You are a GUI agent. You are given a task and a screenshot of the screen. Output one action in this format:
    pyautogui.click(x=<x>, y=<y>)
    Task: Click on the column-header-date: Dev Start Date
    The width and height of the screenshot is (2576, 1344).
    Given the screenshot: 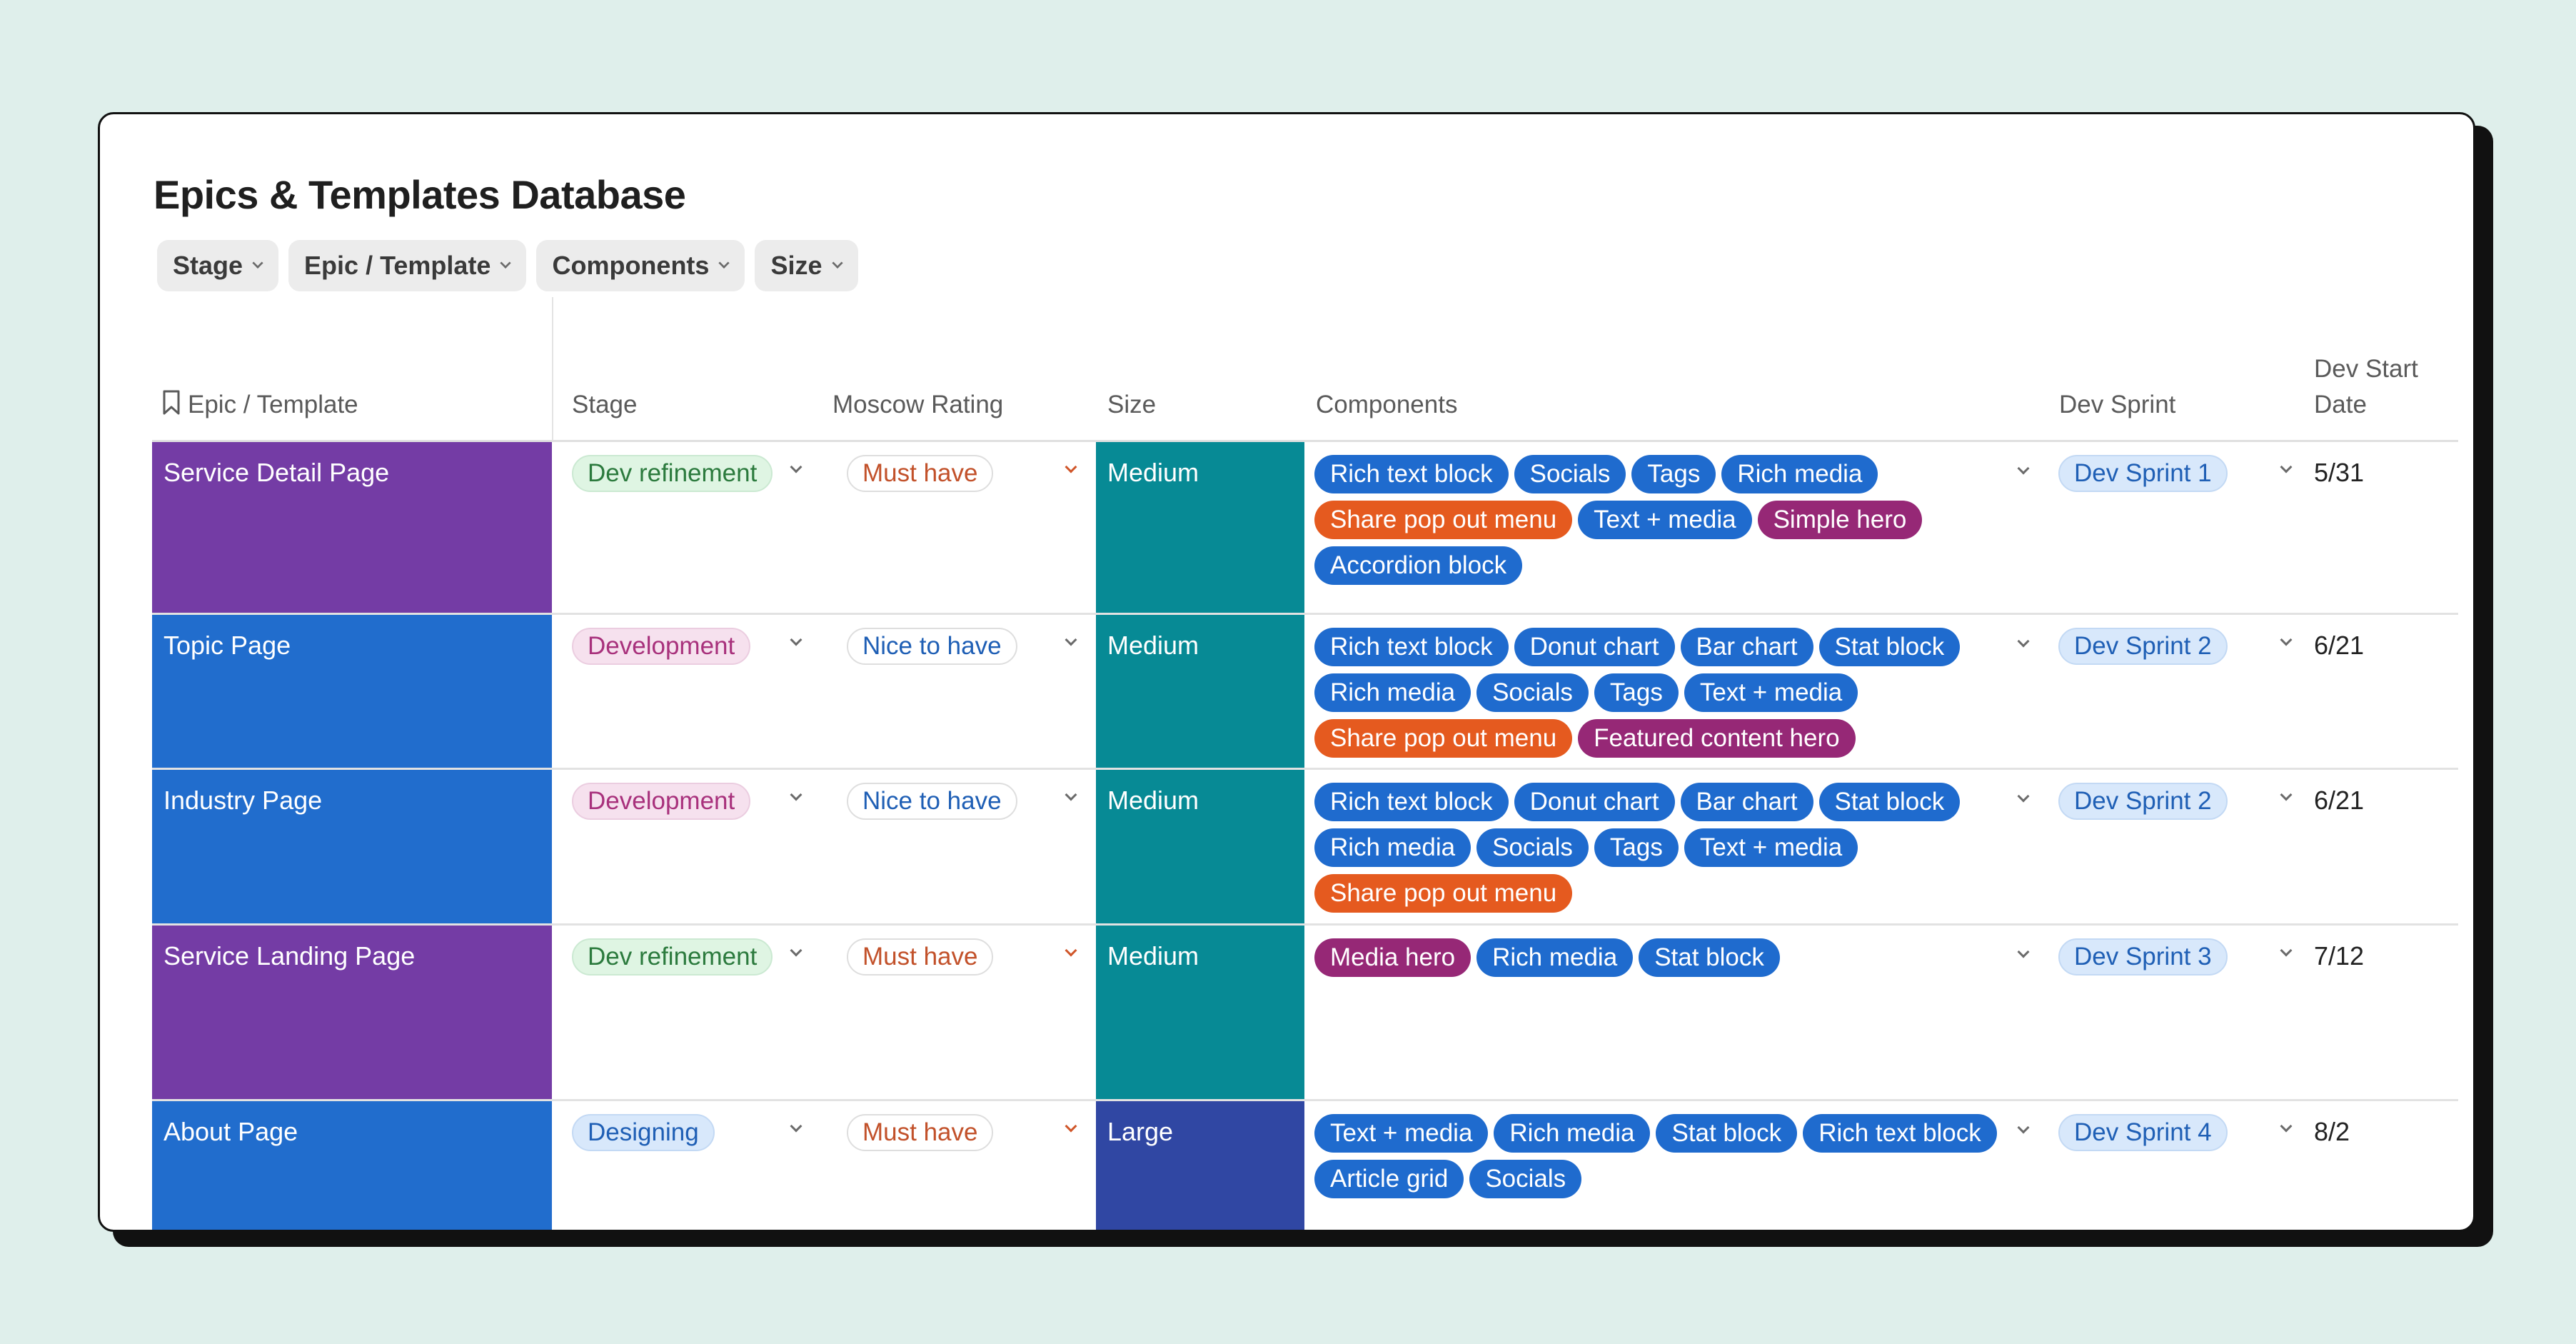 What is the action you would take?
    pyautogui.click(x=2385, y=387)
    